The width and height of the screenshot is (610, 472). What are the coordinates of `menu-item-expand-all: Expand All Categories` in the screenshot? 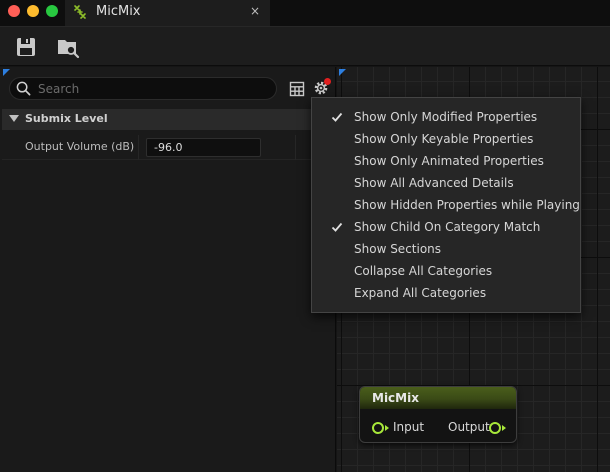 It's located at (446, 294).